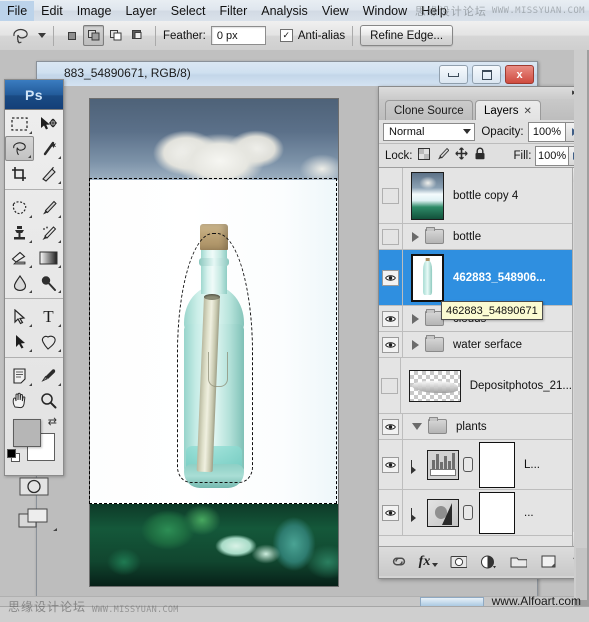  I want to click on panel-drag-grip: ▸▸, so click(483, 93).